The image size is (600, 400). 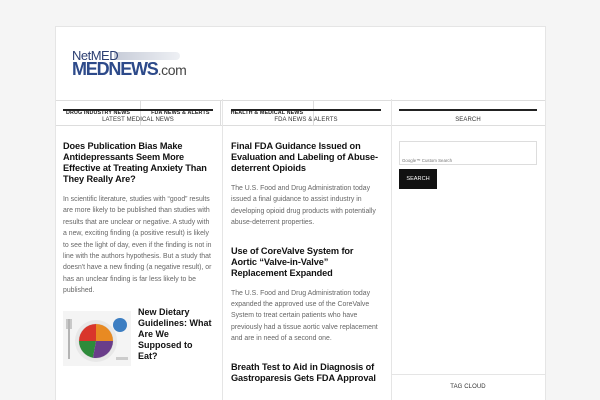 What do you see at coordinates (468, 119) in the screenshot?
I see `section-heading: SEARCH` at bounding box center [468, 119].